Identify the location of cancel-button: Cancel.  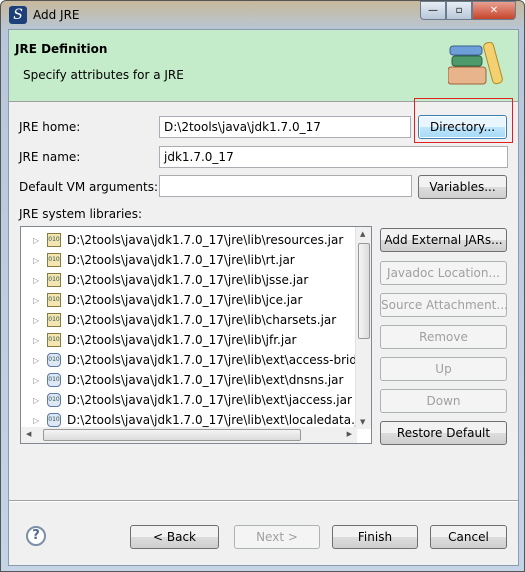
(468, 537).